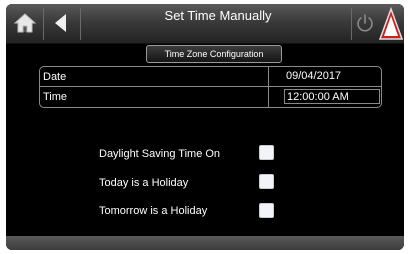 The height and width of the screenshot is (254, 410). I want to click on today-holiday-checkbox, so click(266, 181).